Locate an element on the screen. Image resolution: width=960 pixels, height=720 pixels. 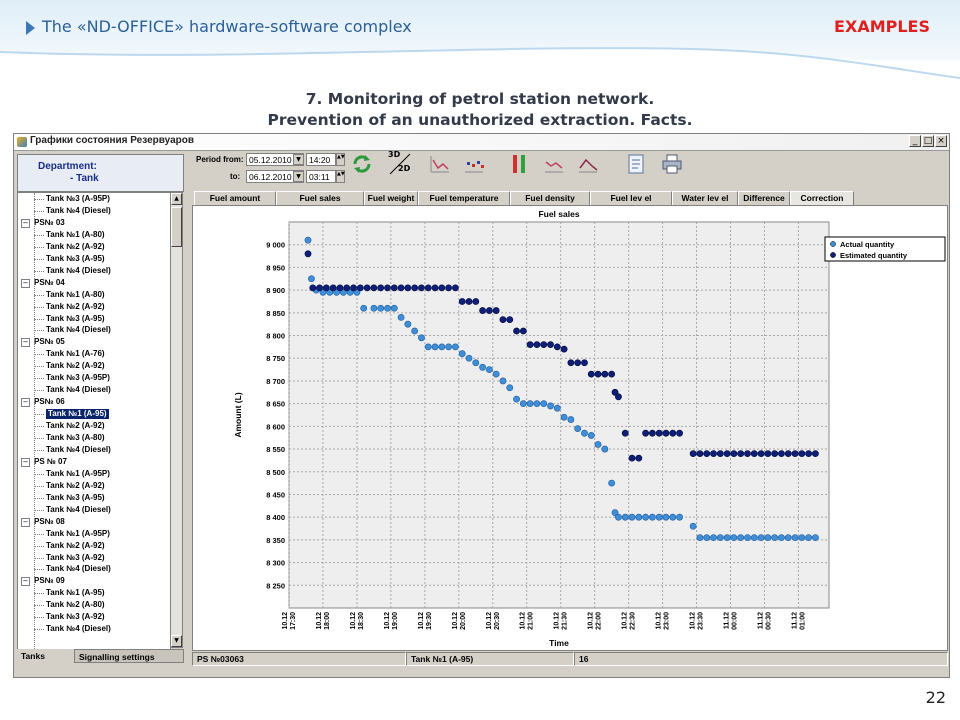
tab-fuel-density: Fuel density is located at coordinates (550, 198).